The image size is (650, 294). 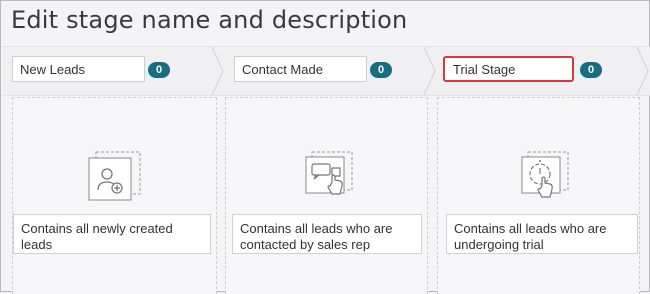 I want to click on stage-name-input-new-leads: New Leads, so click(x=78, y=69).